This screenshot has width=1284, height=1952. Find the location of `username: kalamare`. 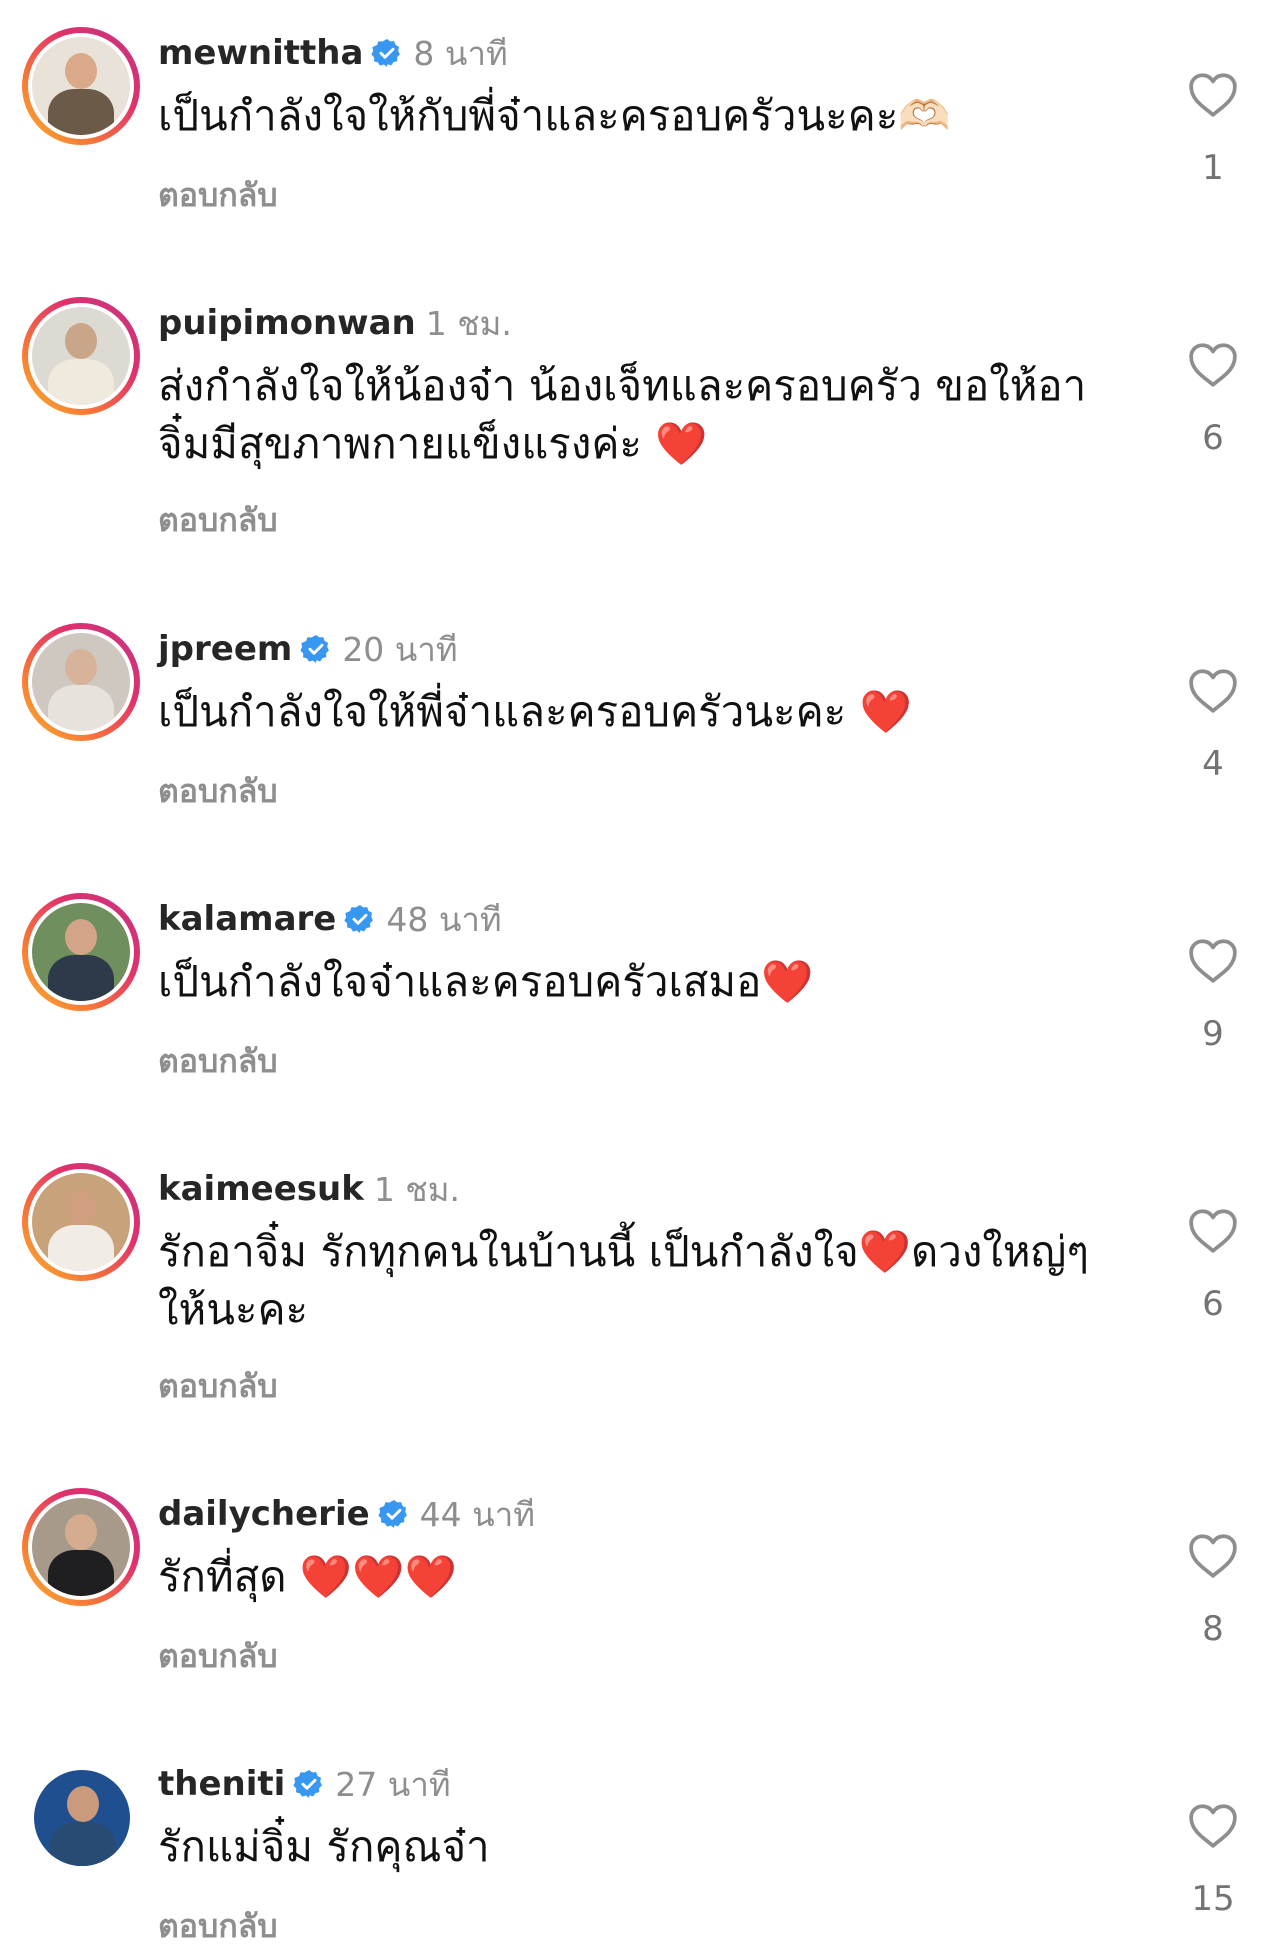

username: kalamare is located at coordinates (247, 919).